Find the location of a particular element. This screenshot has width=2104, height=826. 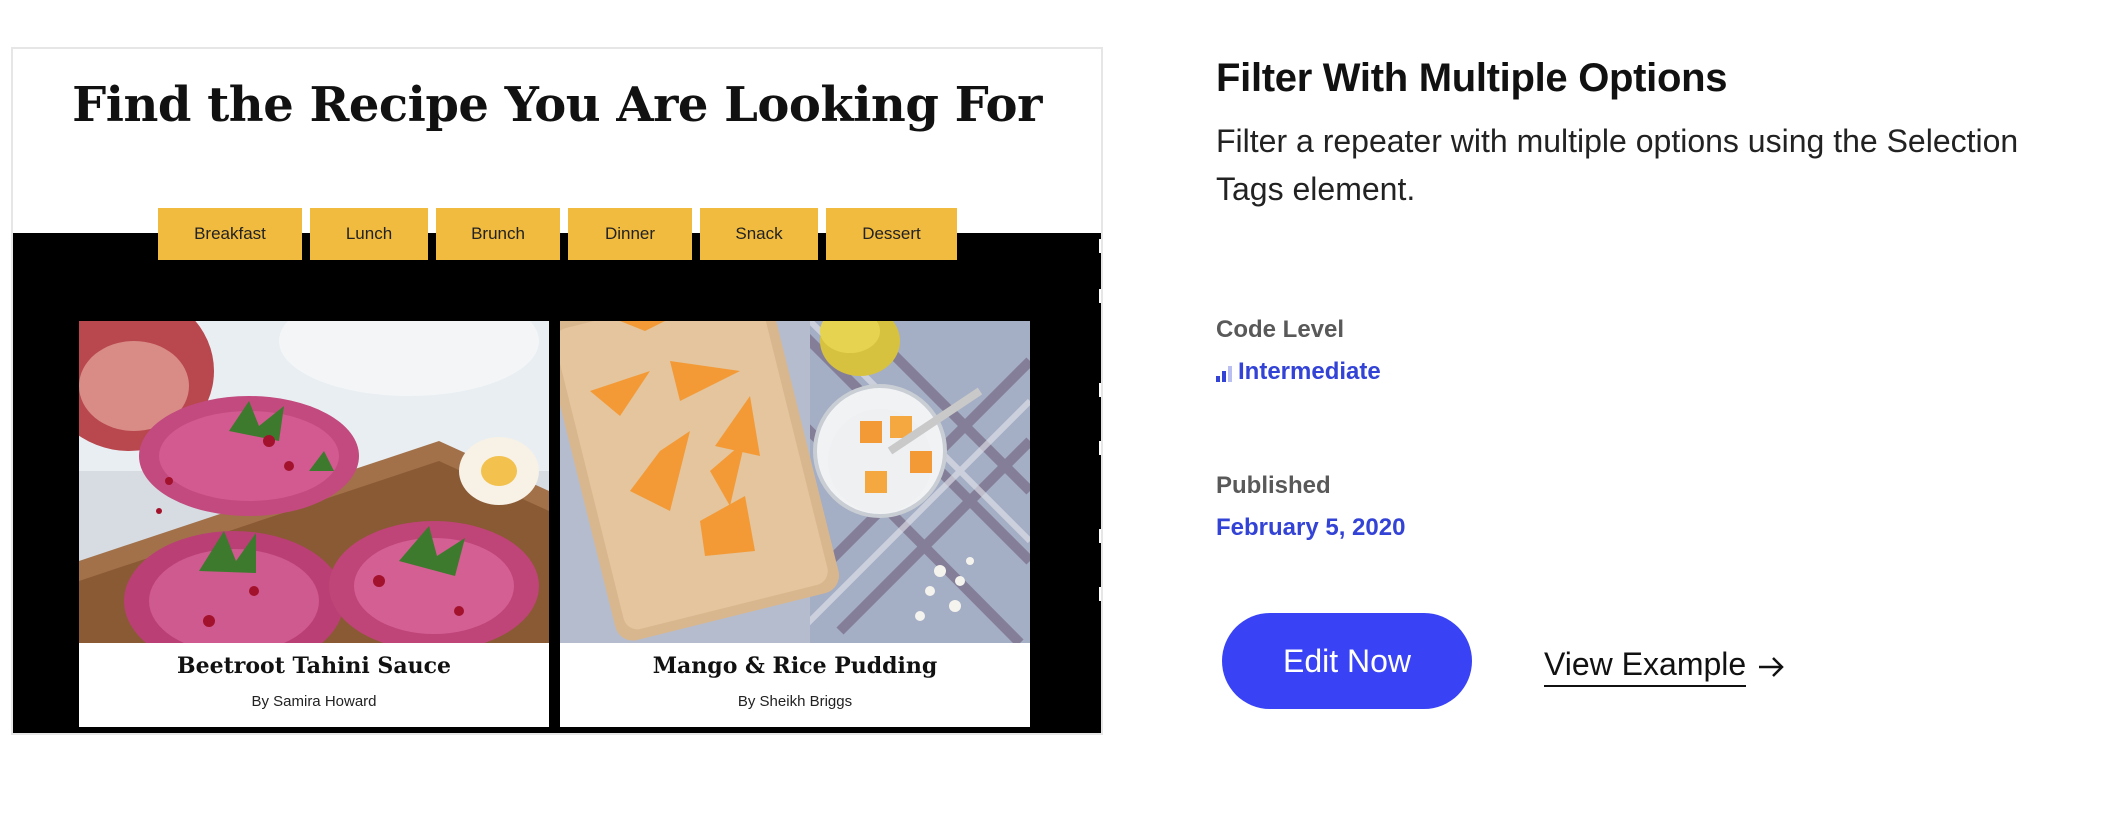

recipe-author: By Sheikh Briggs is located at coordinates (795, 701).